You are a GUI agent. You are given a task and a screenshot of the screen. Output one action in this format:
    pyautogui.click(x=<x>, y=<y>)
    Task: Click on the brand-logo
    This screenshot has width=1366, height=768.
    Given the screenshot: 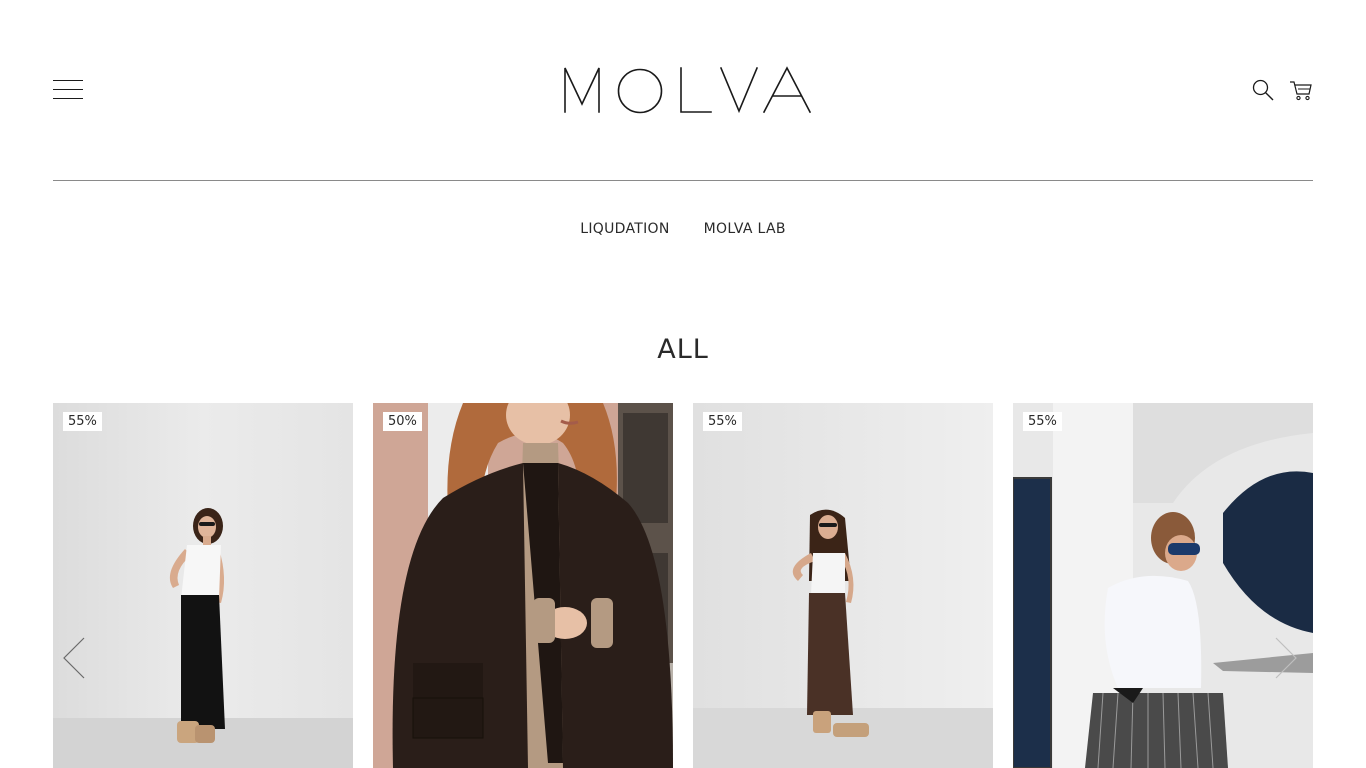 What is the action you would take?
    pyautogui.click(x=688, y=90)
    